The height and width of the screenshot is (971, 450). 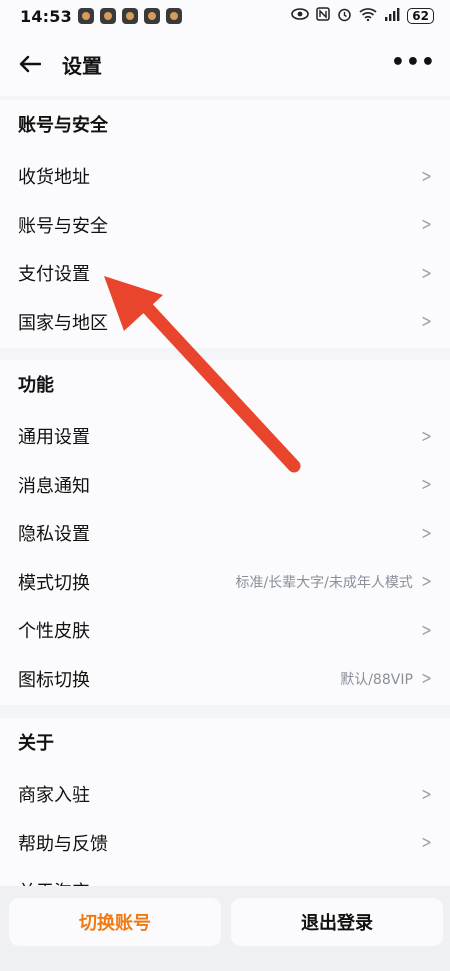 I want to click on settings-item-payment-settings: 支付设置 >, so click(x=225, y=273).